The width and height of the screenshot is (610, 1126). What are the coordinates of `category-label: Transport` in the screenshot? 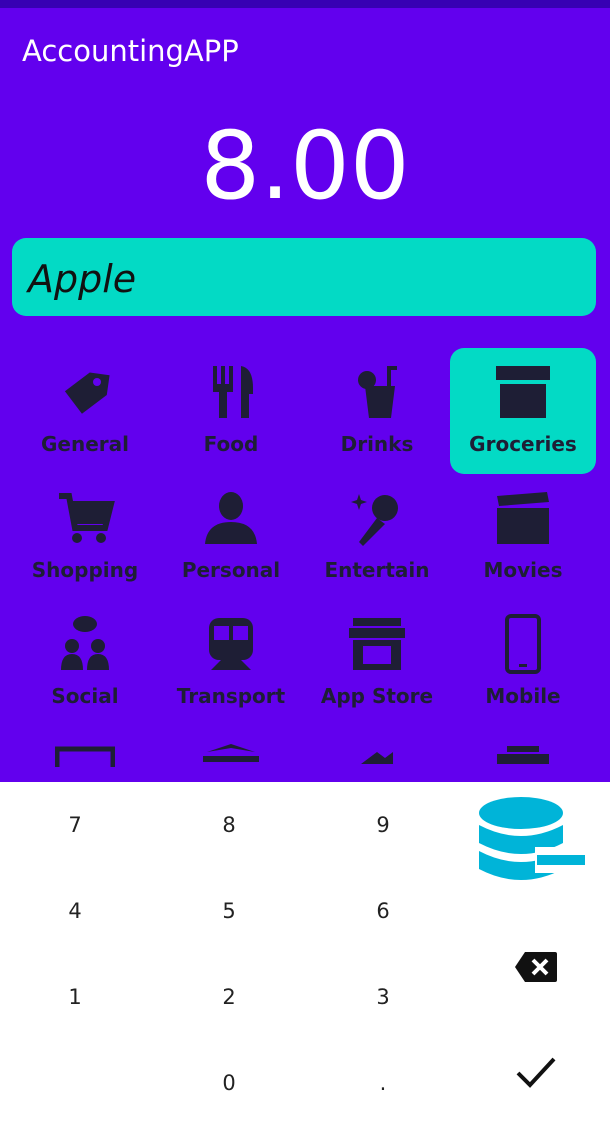 It's located at (231, 696).